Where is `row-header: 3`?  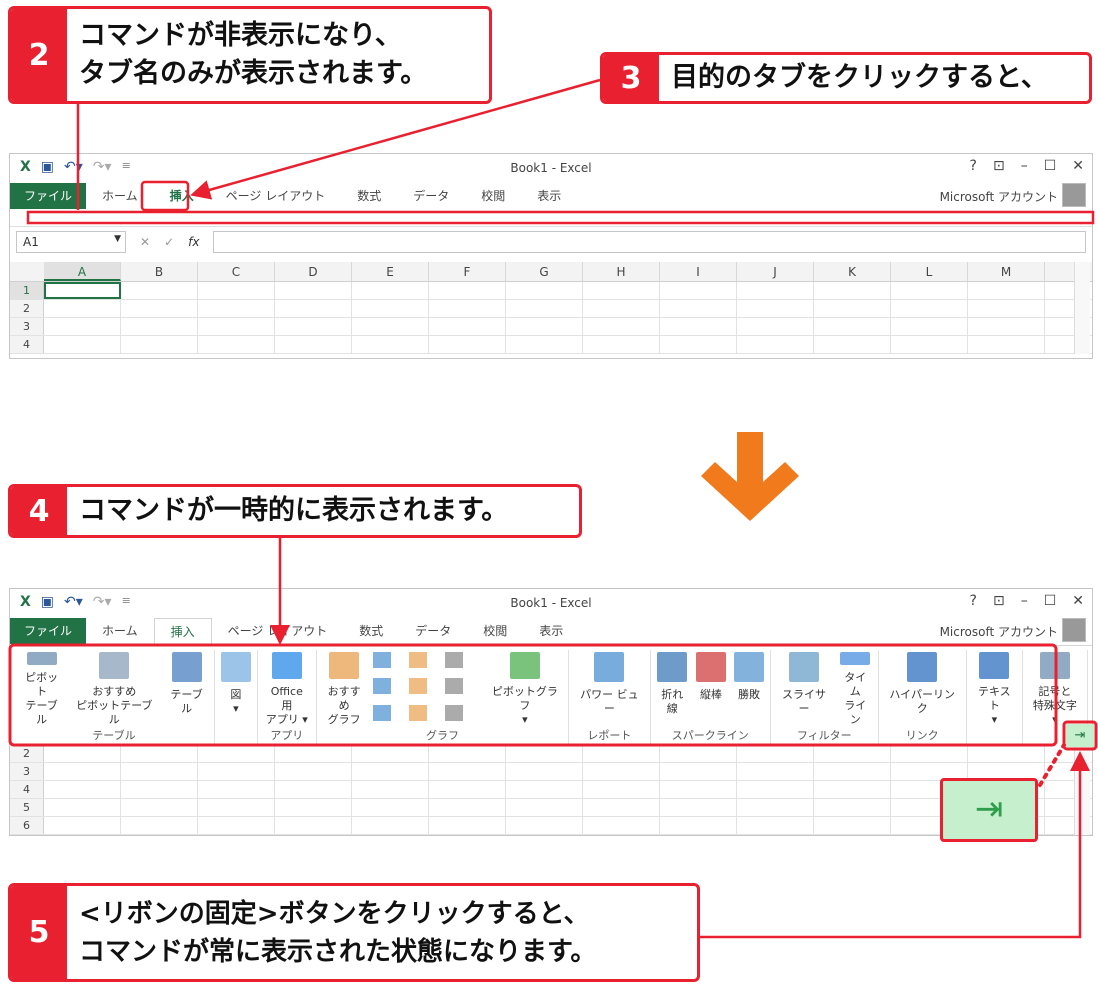 row-header: 3 is located at coordinates (27, 771).